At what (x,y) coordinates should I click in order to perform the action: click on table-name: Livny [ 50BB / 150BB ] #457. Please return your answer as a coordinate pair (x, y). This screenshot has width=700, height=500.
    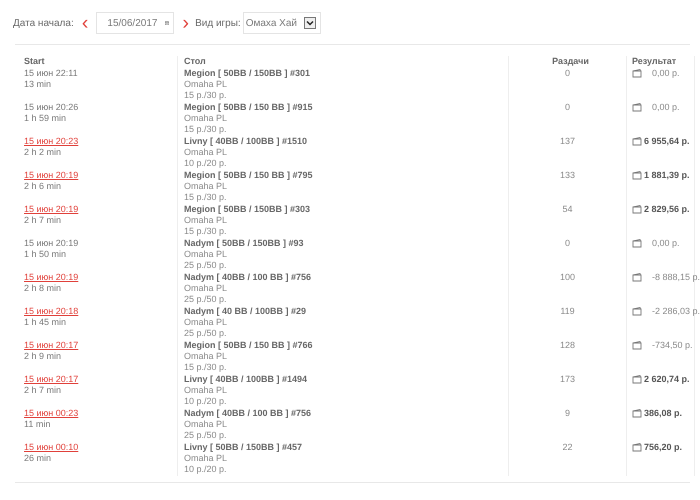
    Looking at the image, I should click on (243, 447).